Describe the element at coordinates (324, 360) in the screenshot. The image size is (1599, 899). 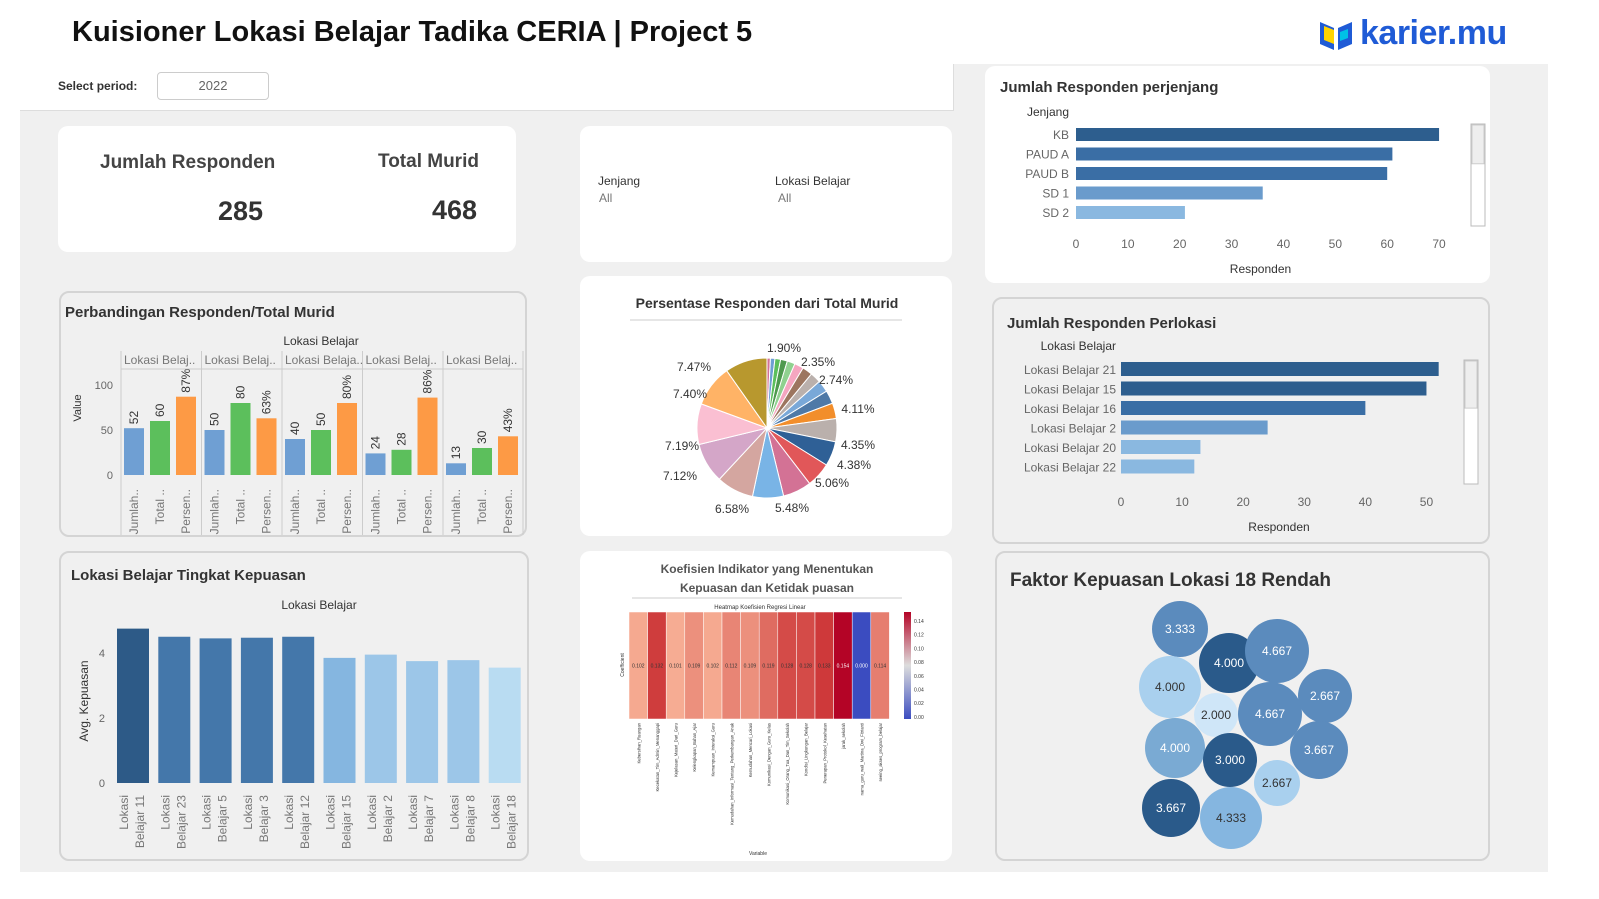
I see `group-label: Lokasi Belaja..` at that location.